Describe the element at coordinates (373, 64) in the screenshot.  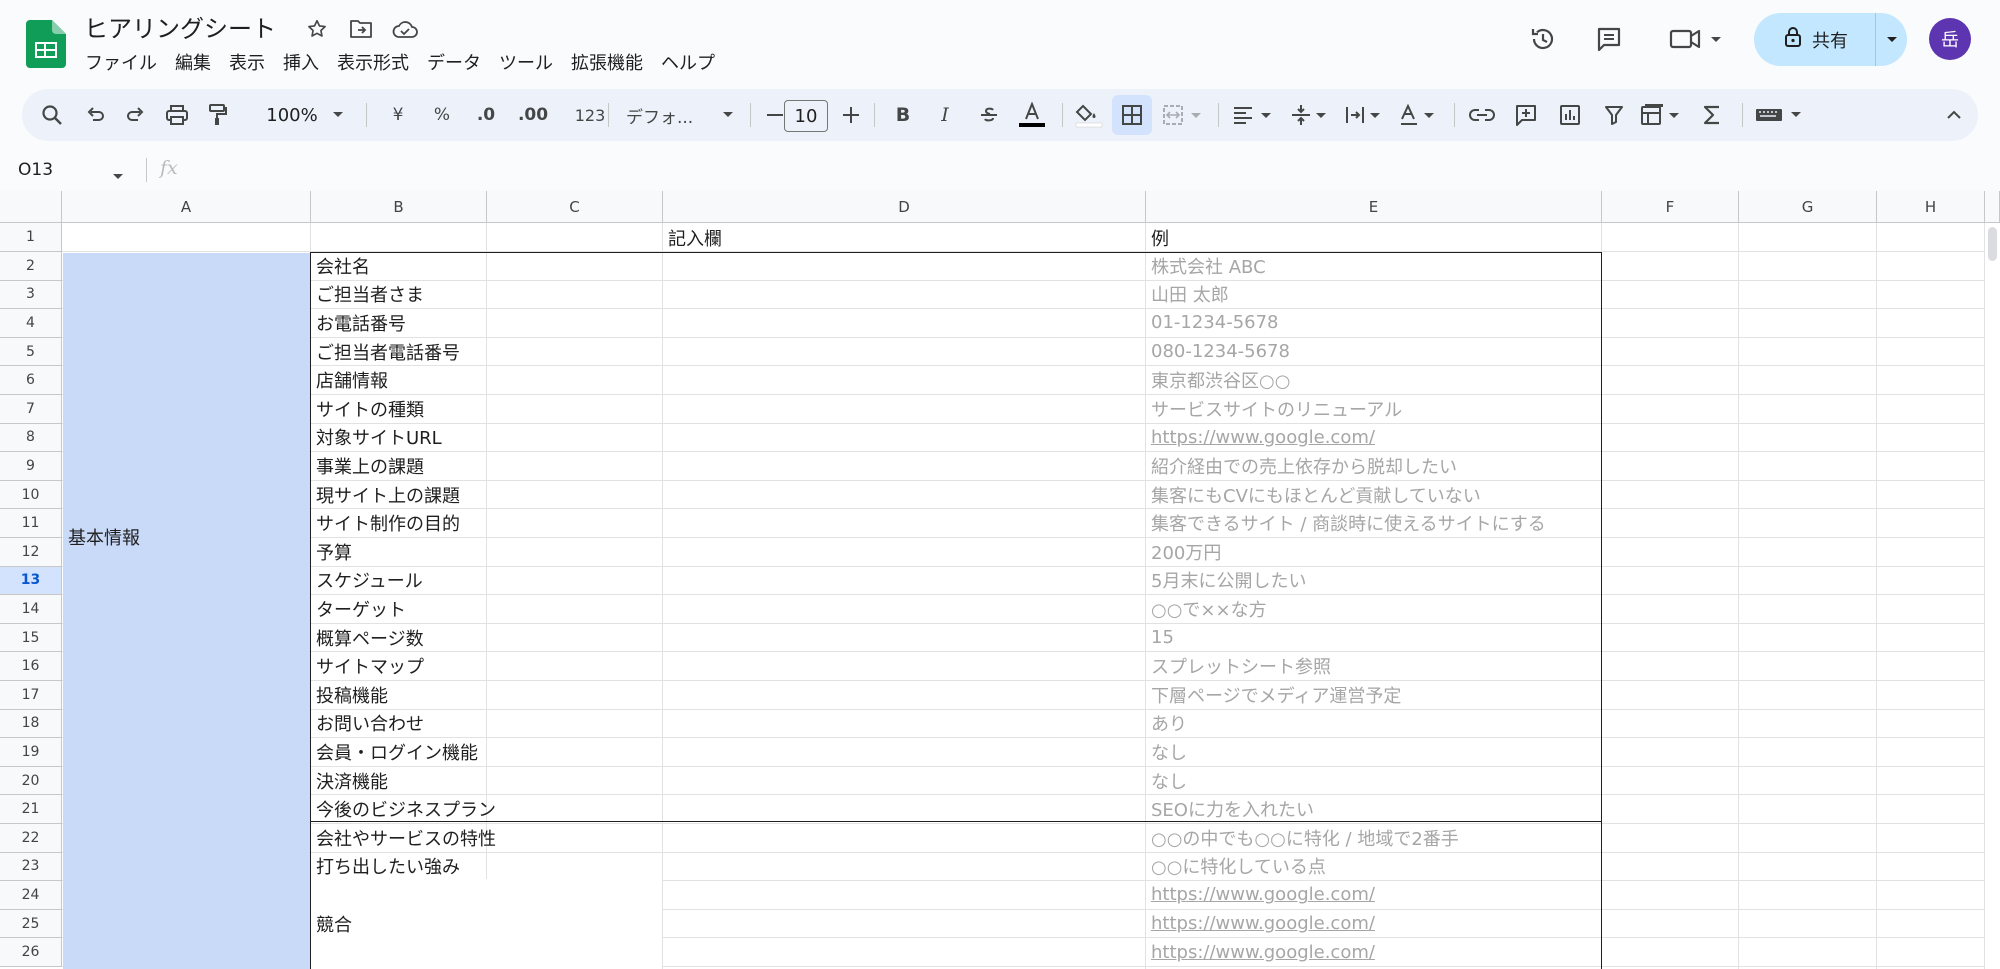
I see `menu-format: 表示形式` at that location.